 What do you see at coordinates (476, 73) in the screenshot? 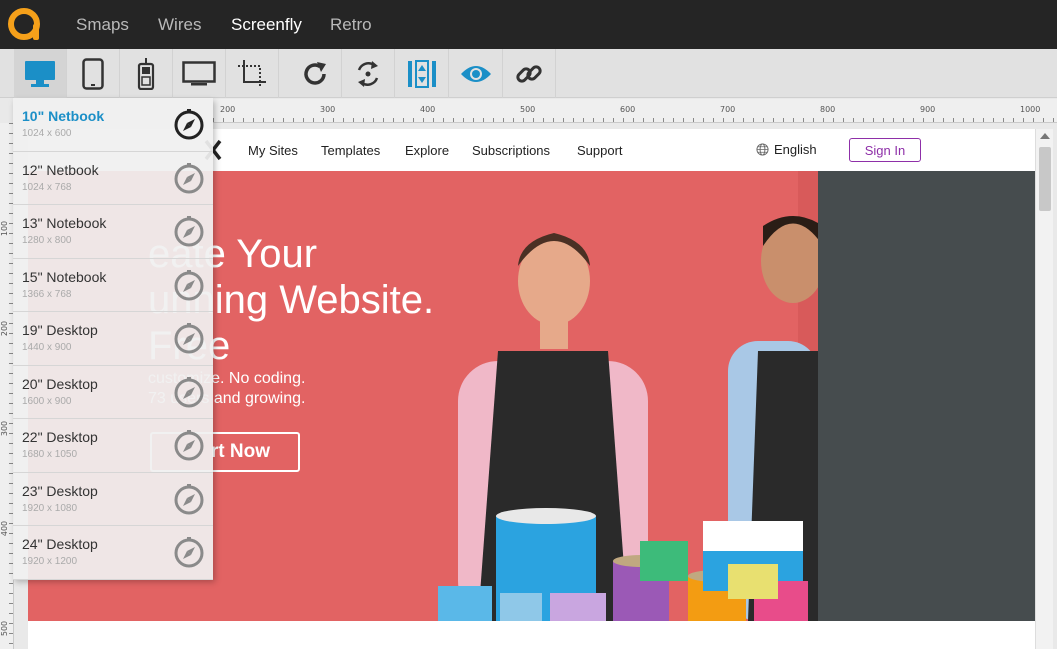
I see `preview-button` at bounding box center [476, 73].